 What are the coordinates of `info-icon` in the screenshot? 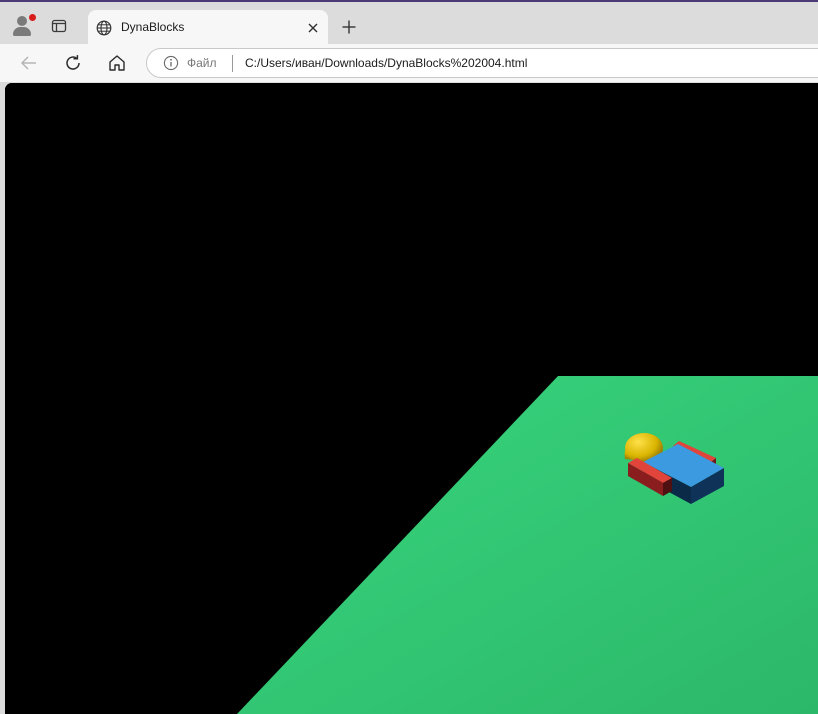 It's located at (171, 63).